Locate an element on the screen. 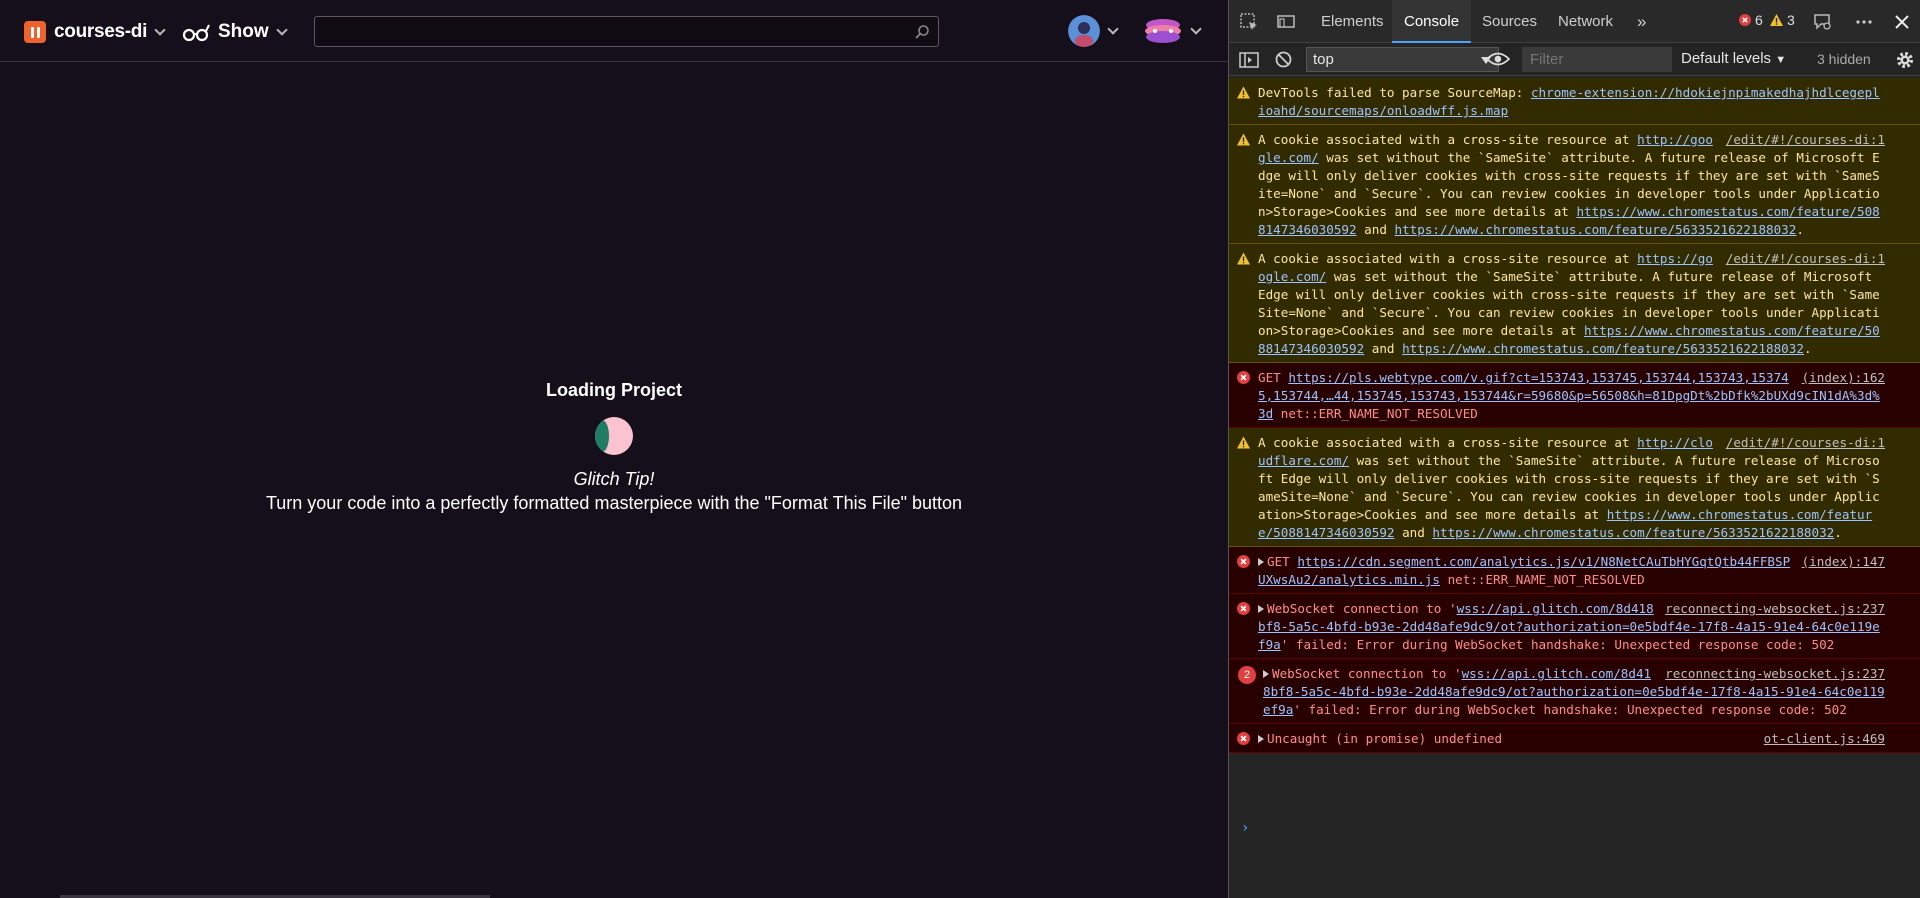 Image resolution: width=1920 pixels, height=898 pixels. message-source-link: (index):162 is located at coordinates (1843, 378).